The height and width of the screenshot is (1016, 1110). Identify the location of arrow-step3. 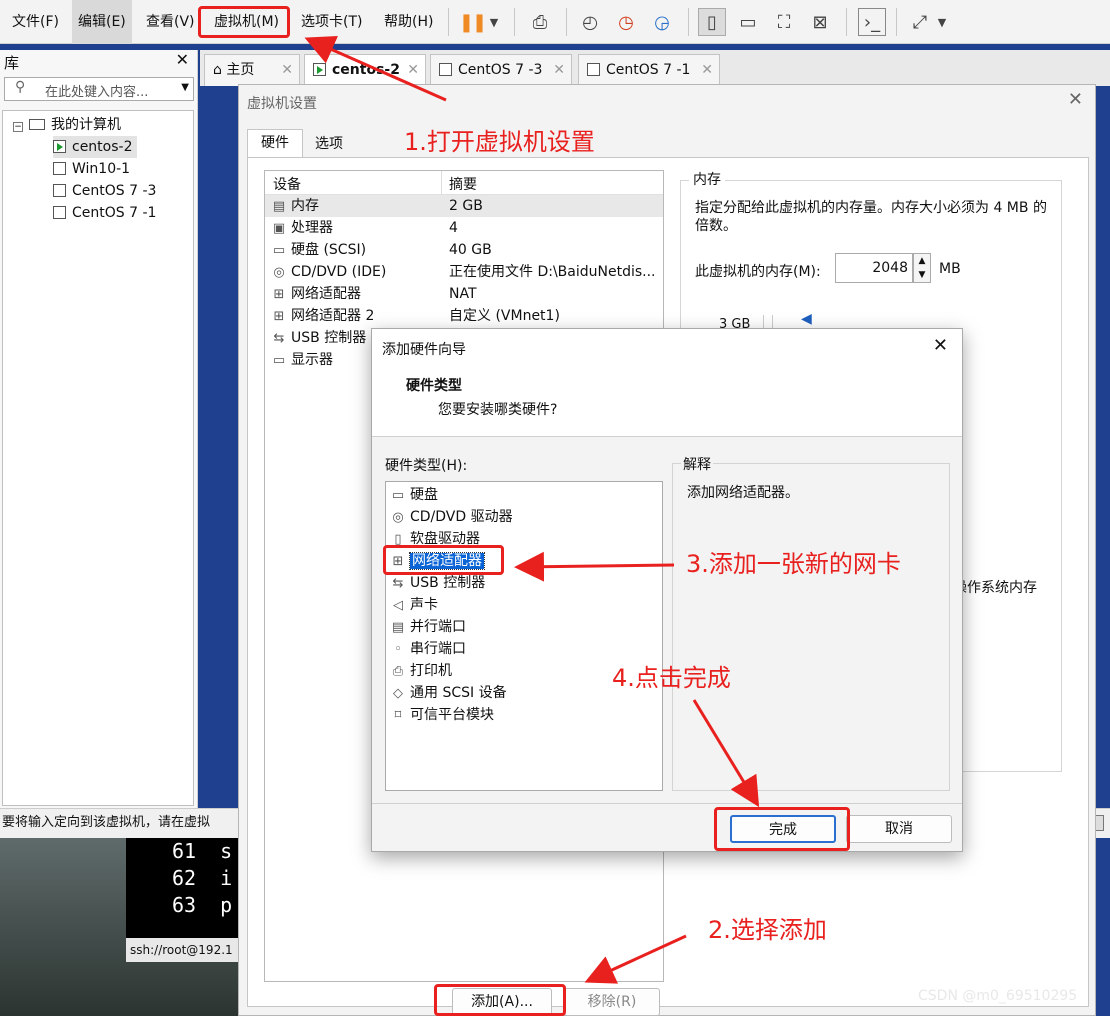
(594, 566).